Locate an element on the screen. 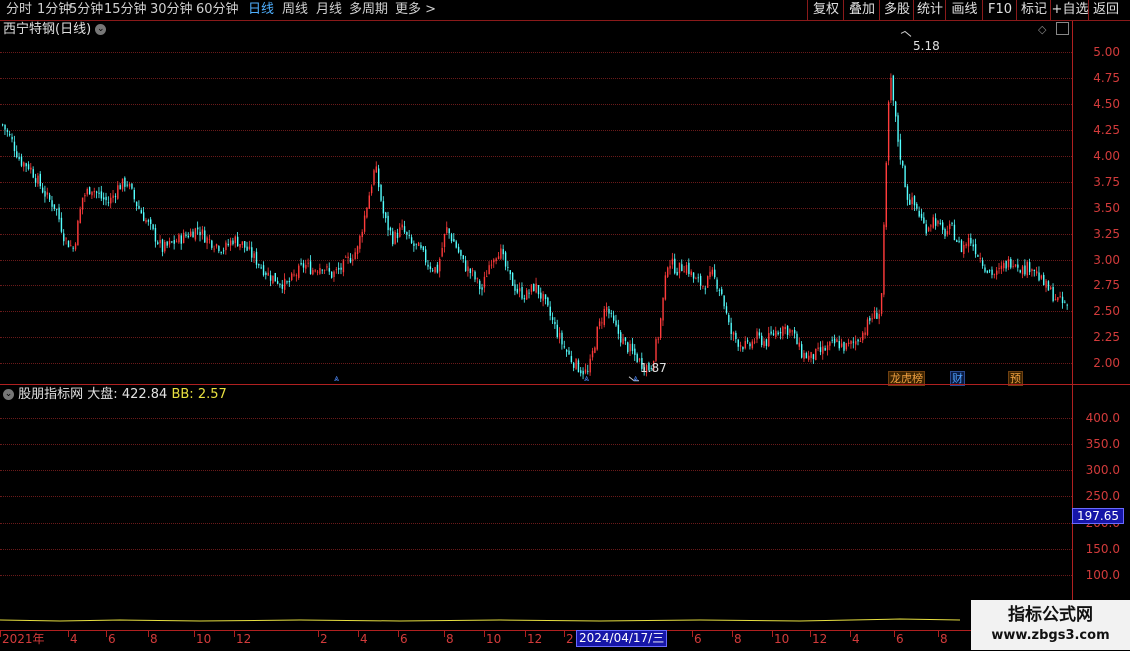 The width and height of the screenshot is (1130, 651). indicator-name: 股朋指标网 is located at coordinates (50, 394).